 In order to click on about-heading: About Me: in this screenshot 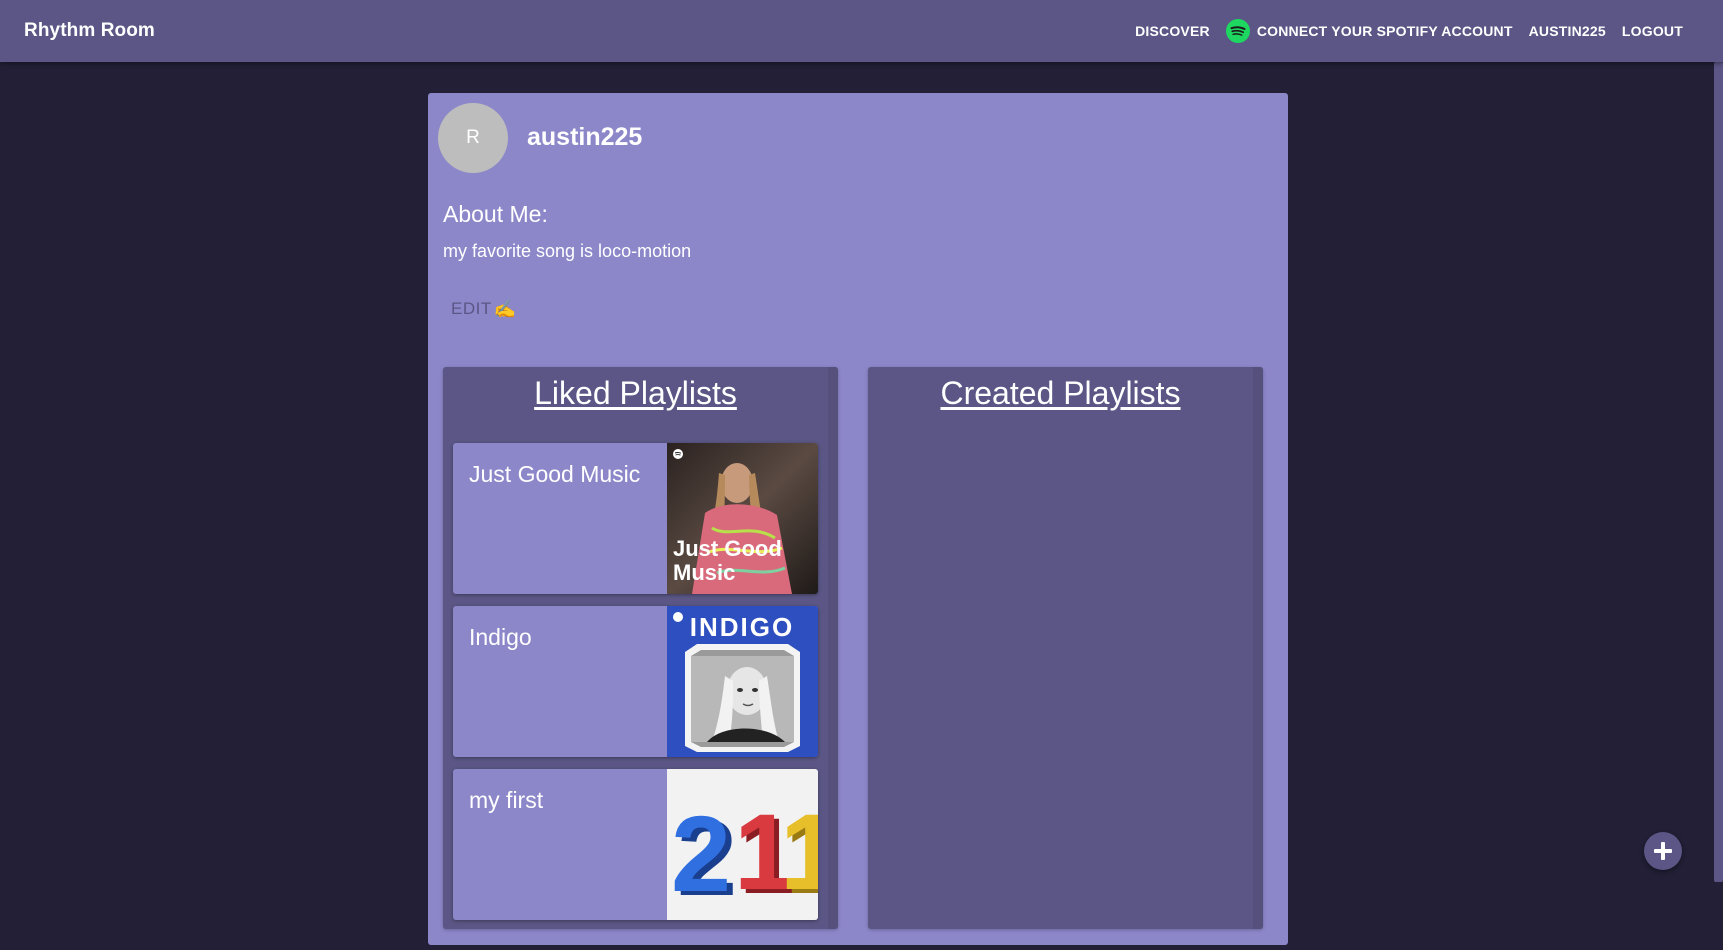, I will do `click(495, 214)`.